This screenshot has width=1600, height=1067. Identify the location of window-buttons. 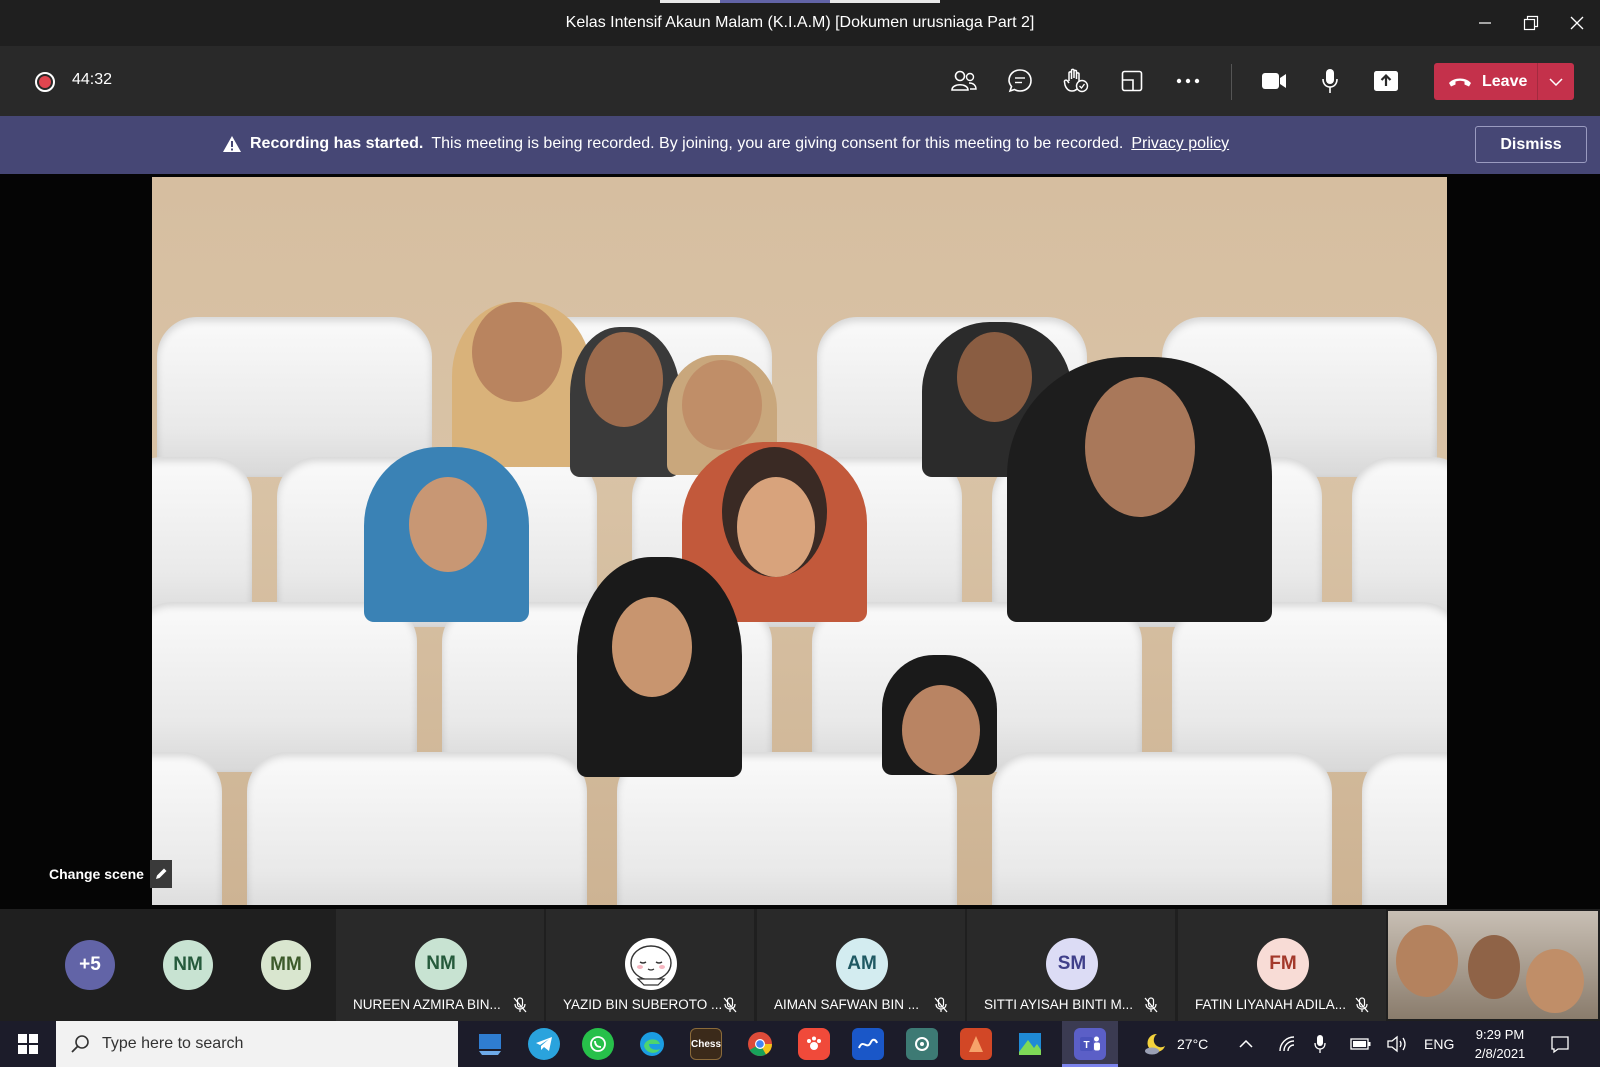
(1531, 23).